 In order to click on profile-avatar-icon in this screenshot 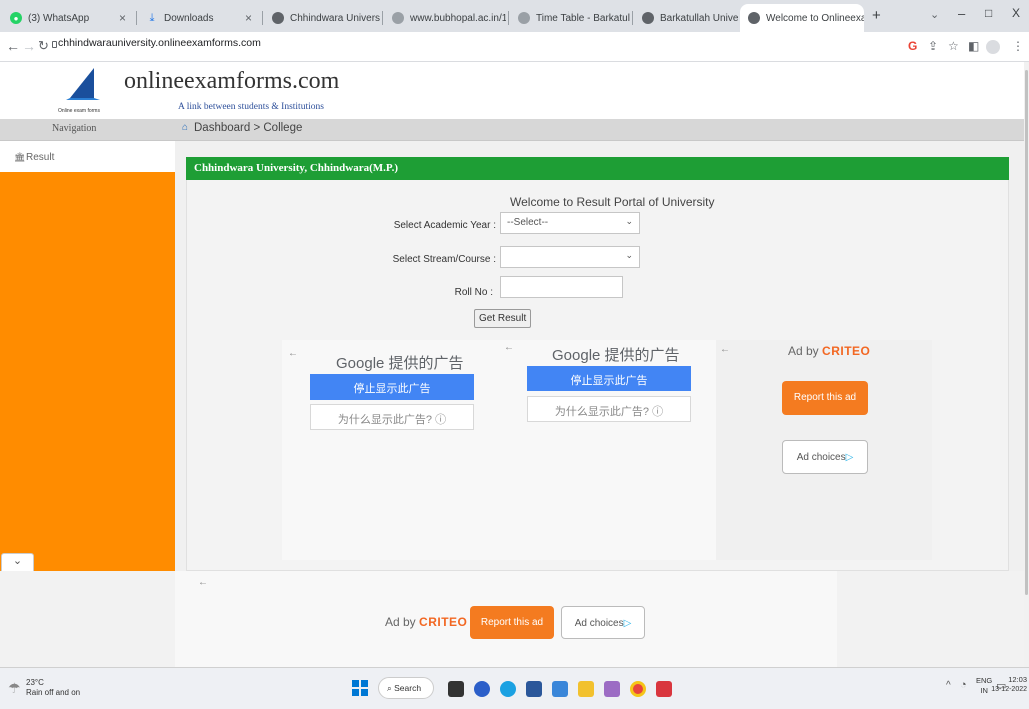, I will do `click(993, 47)`.